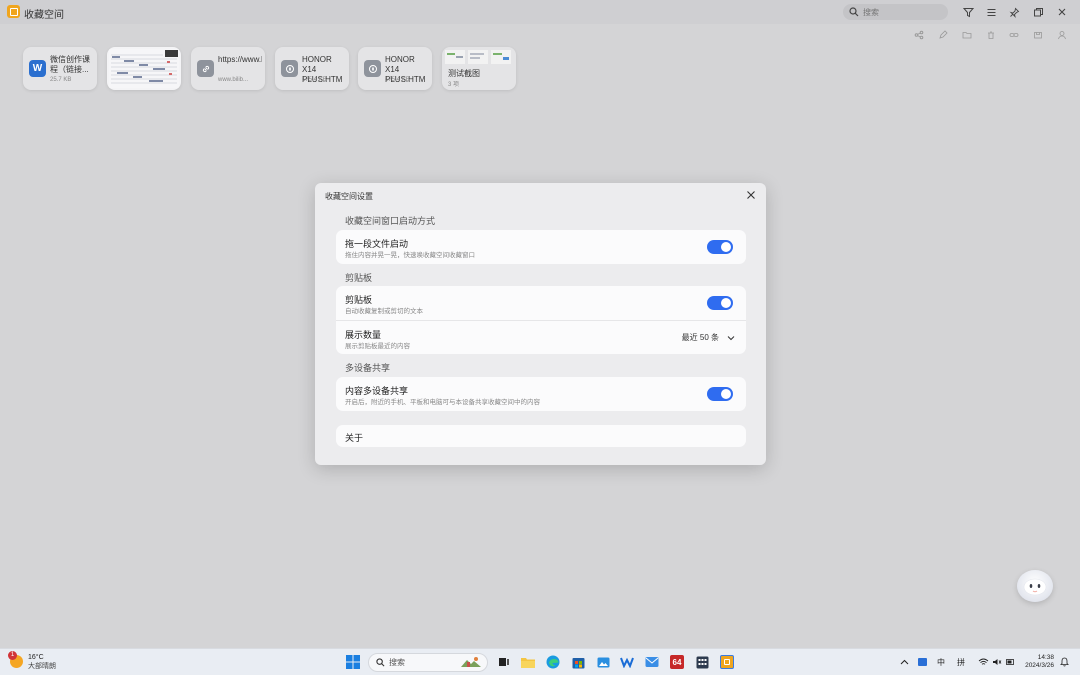 The width and height of the screenshot is (1080, 675). I want to click on mail-icon, so click(652, 662).